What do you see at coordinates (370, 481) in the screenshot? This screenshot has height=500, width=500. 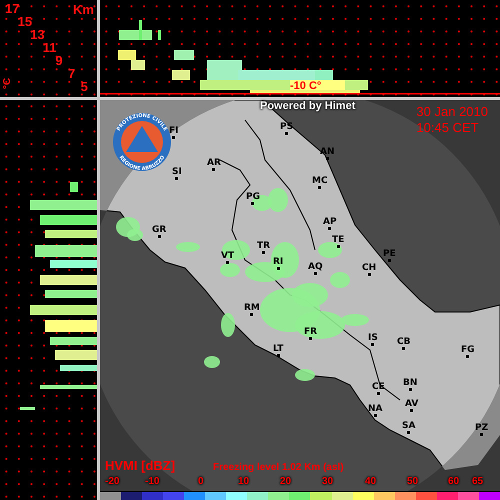 I see `scale-tick-label: 40` at bounding box center [370, 481].